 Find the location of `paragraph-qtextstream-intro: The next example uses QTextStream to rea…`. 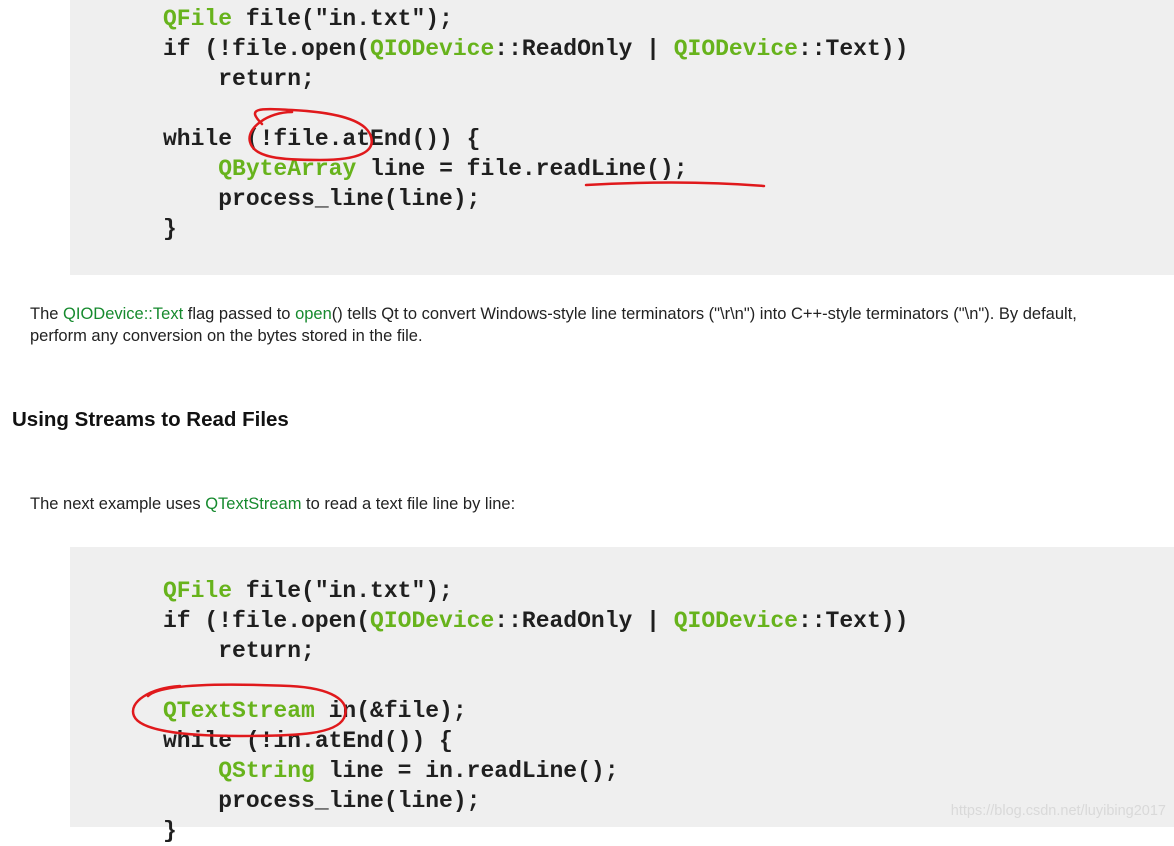

paragraph-qtextstream-intro: The next example uses QTextStream to rea… is located at coordinates (273, 504).